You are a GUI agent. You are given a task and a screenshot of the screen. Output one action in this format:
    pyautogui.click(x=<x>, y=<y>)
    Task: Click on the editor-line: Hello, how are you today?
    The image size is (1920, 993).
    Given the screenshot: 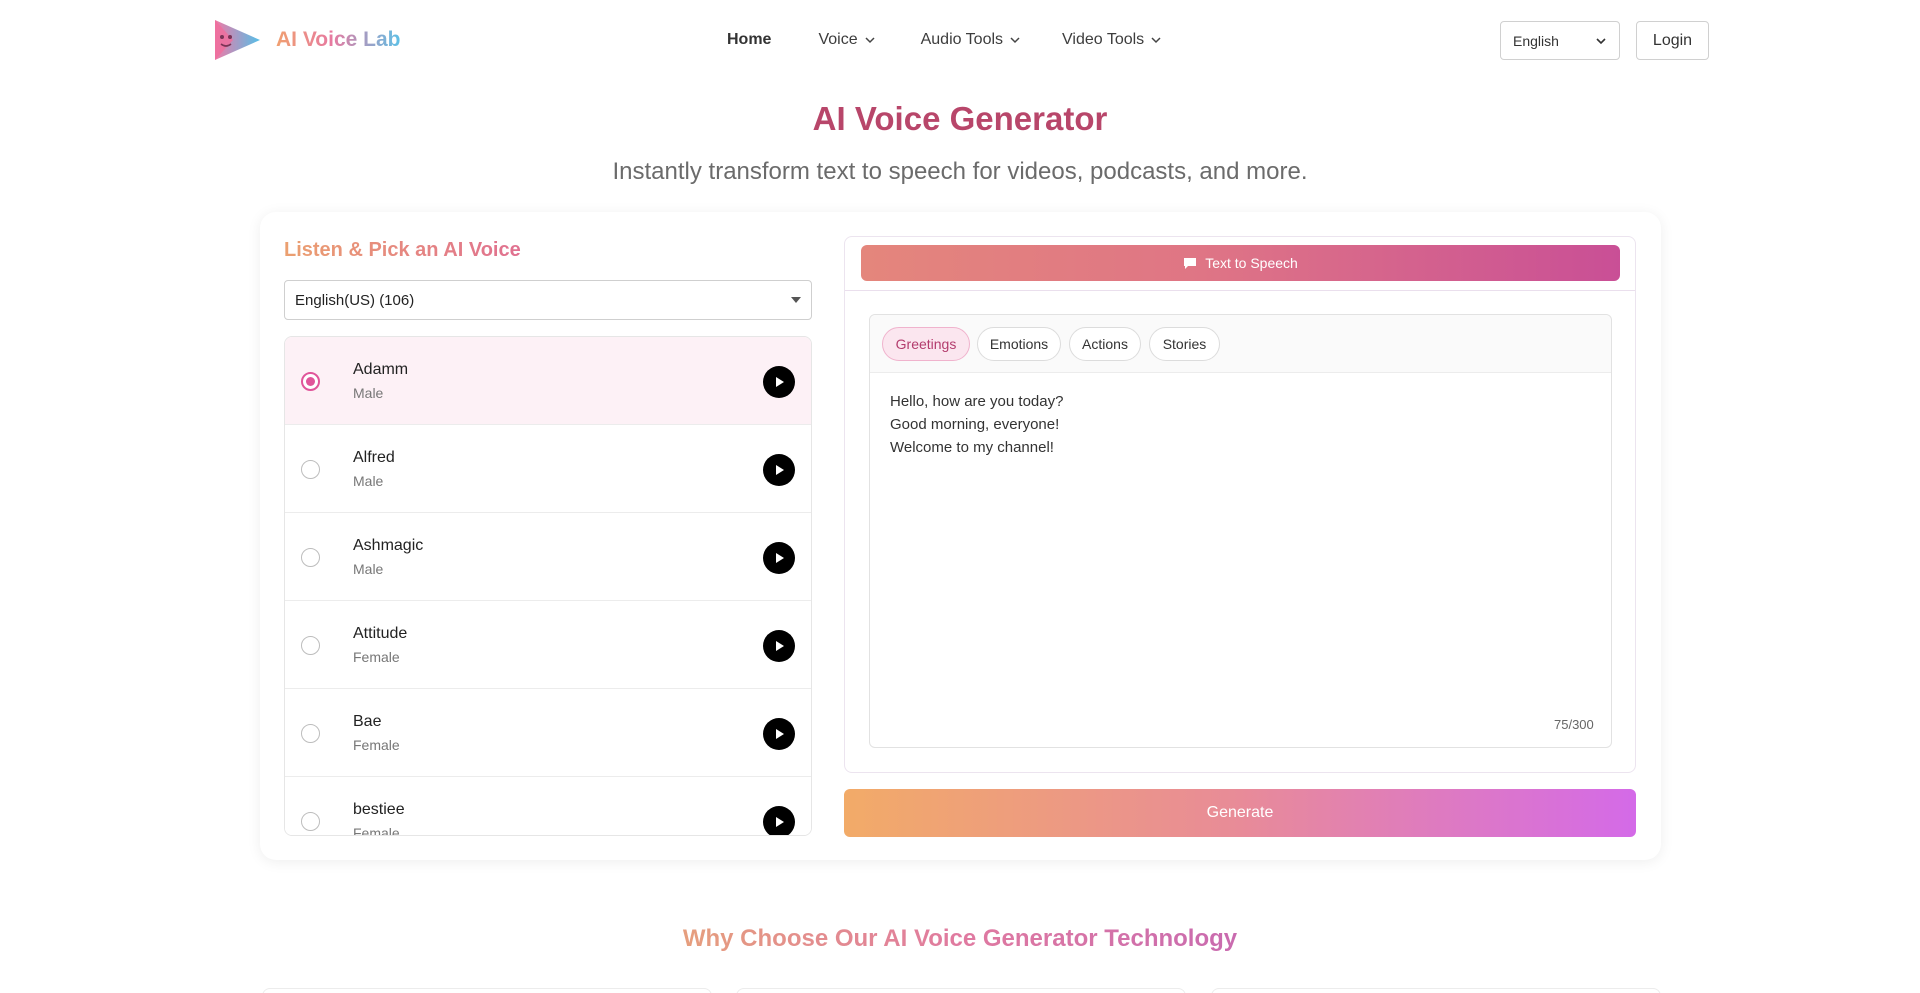 What is the action you would take?
    pyautogui.click(x=977, y=401)
    